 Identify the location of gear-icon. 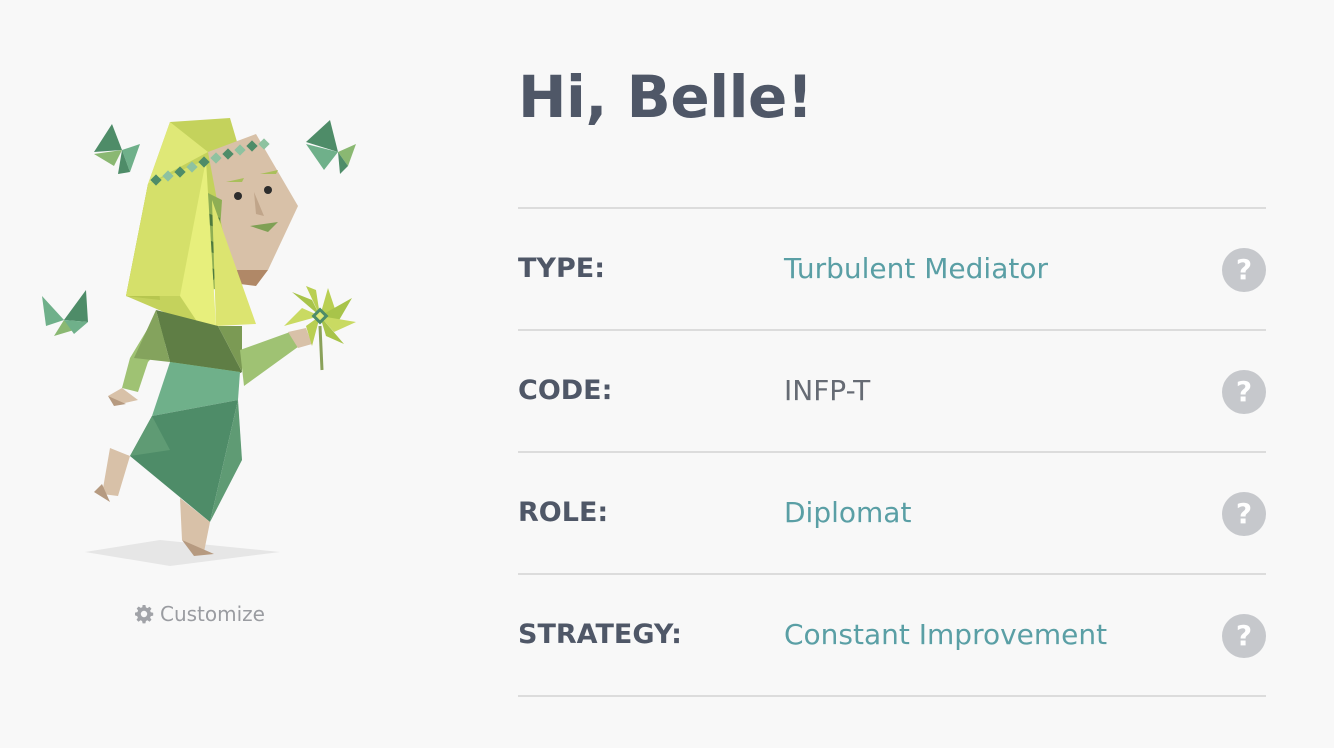
(144, 614).